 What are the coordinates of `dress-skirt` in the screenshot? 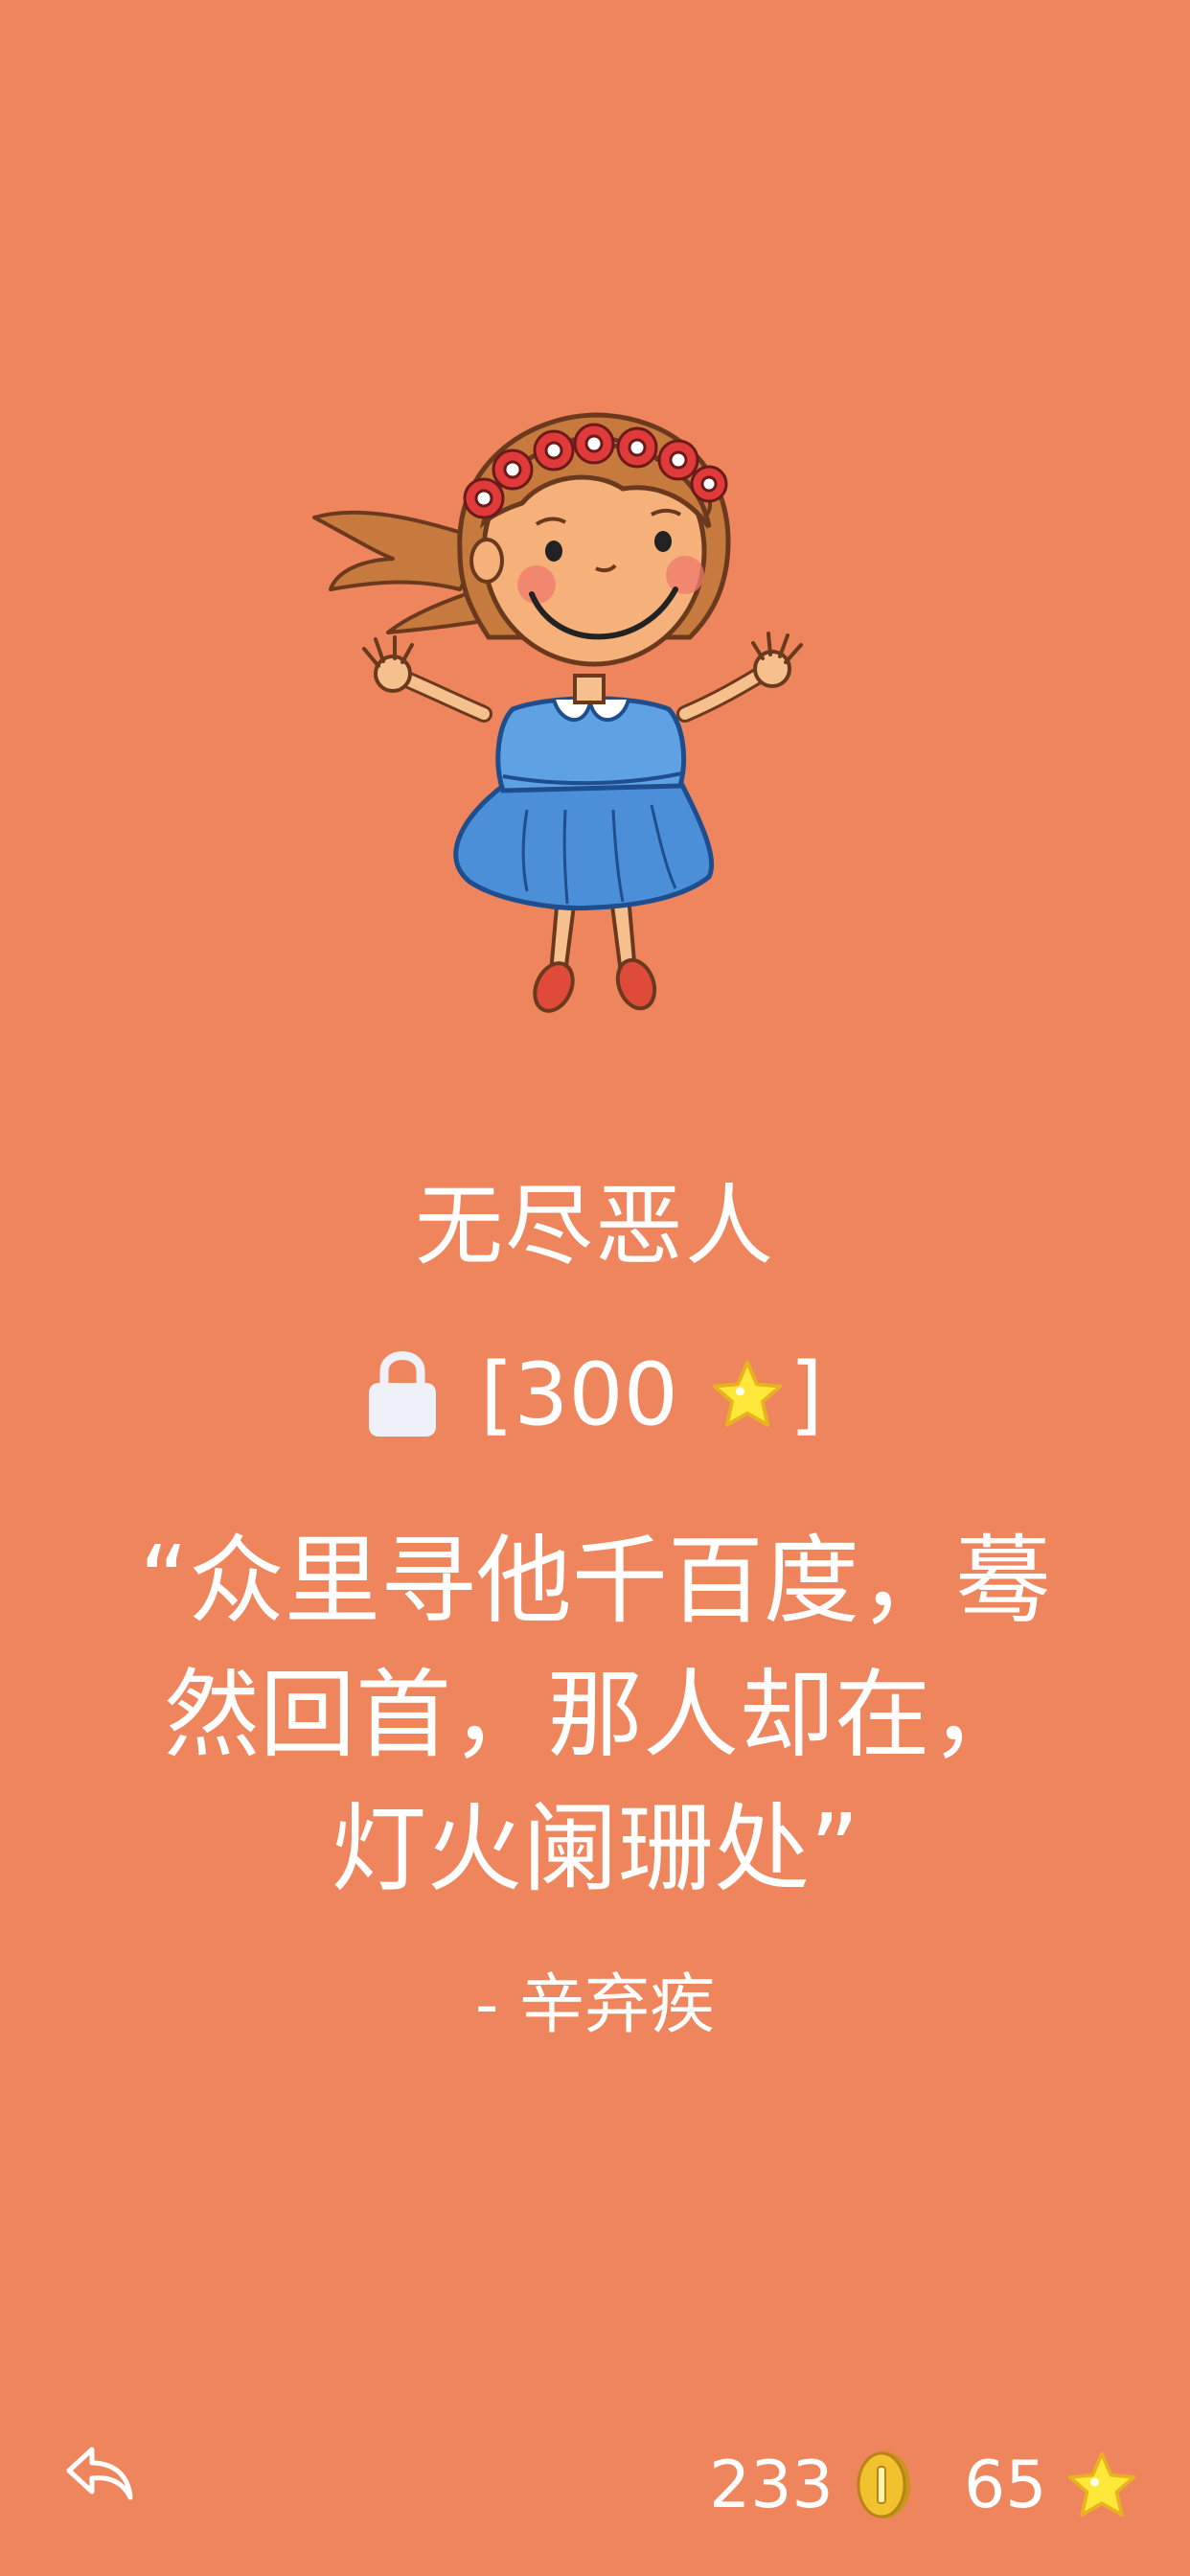 It's located at (584, 844).